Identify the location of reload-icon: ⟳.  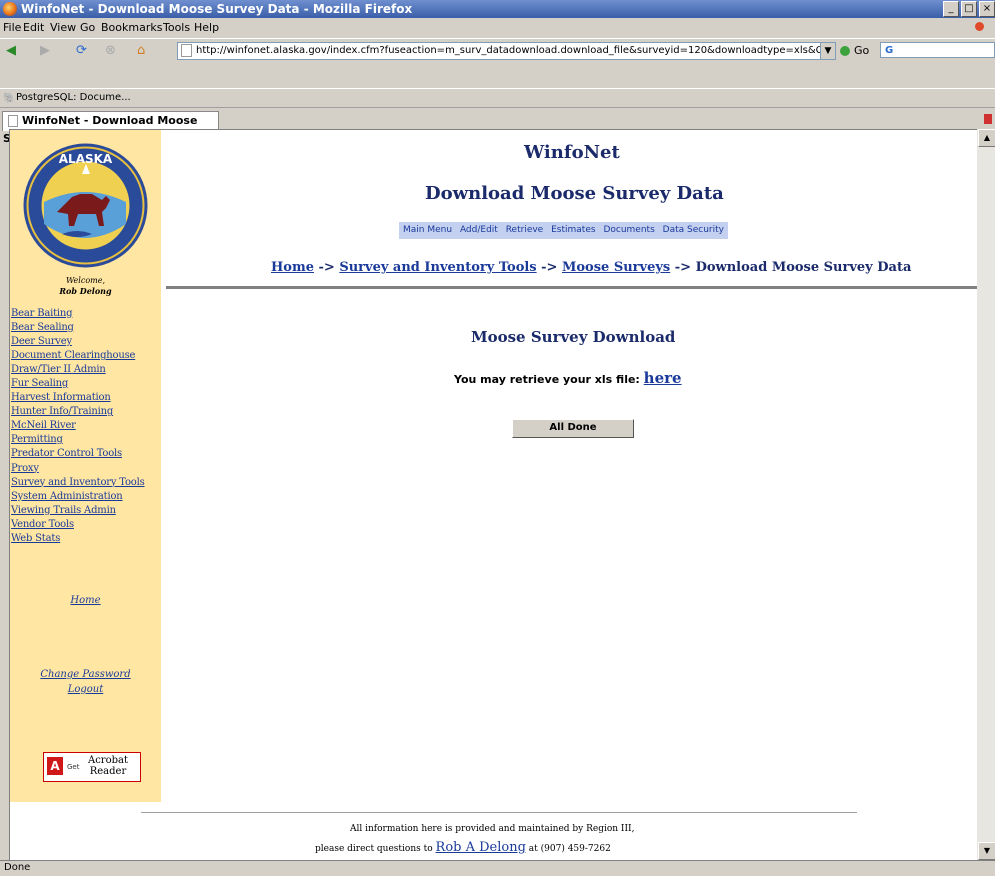
(81, 50).